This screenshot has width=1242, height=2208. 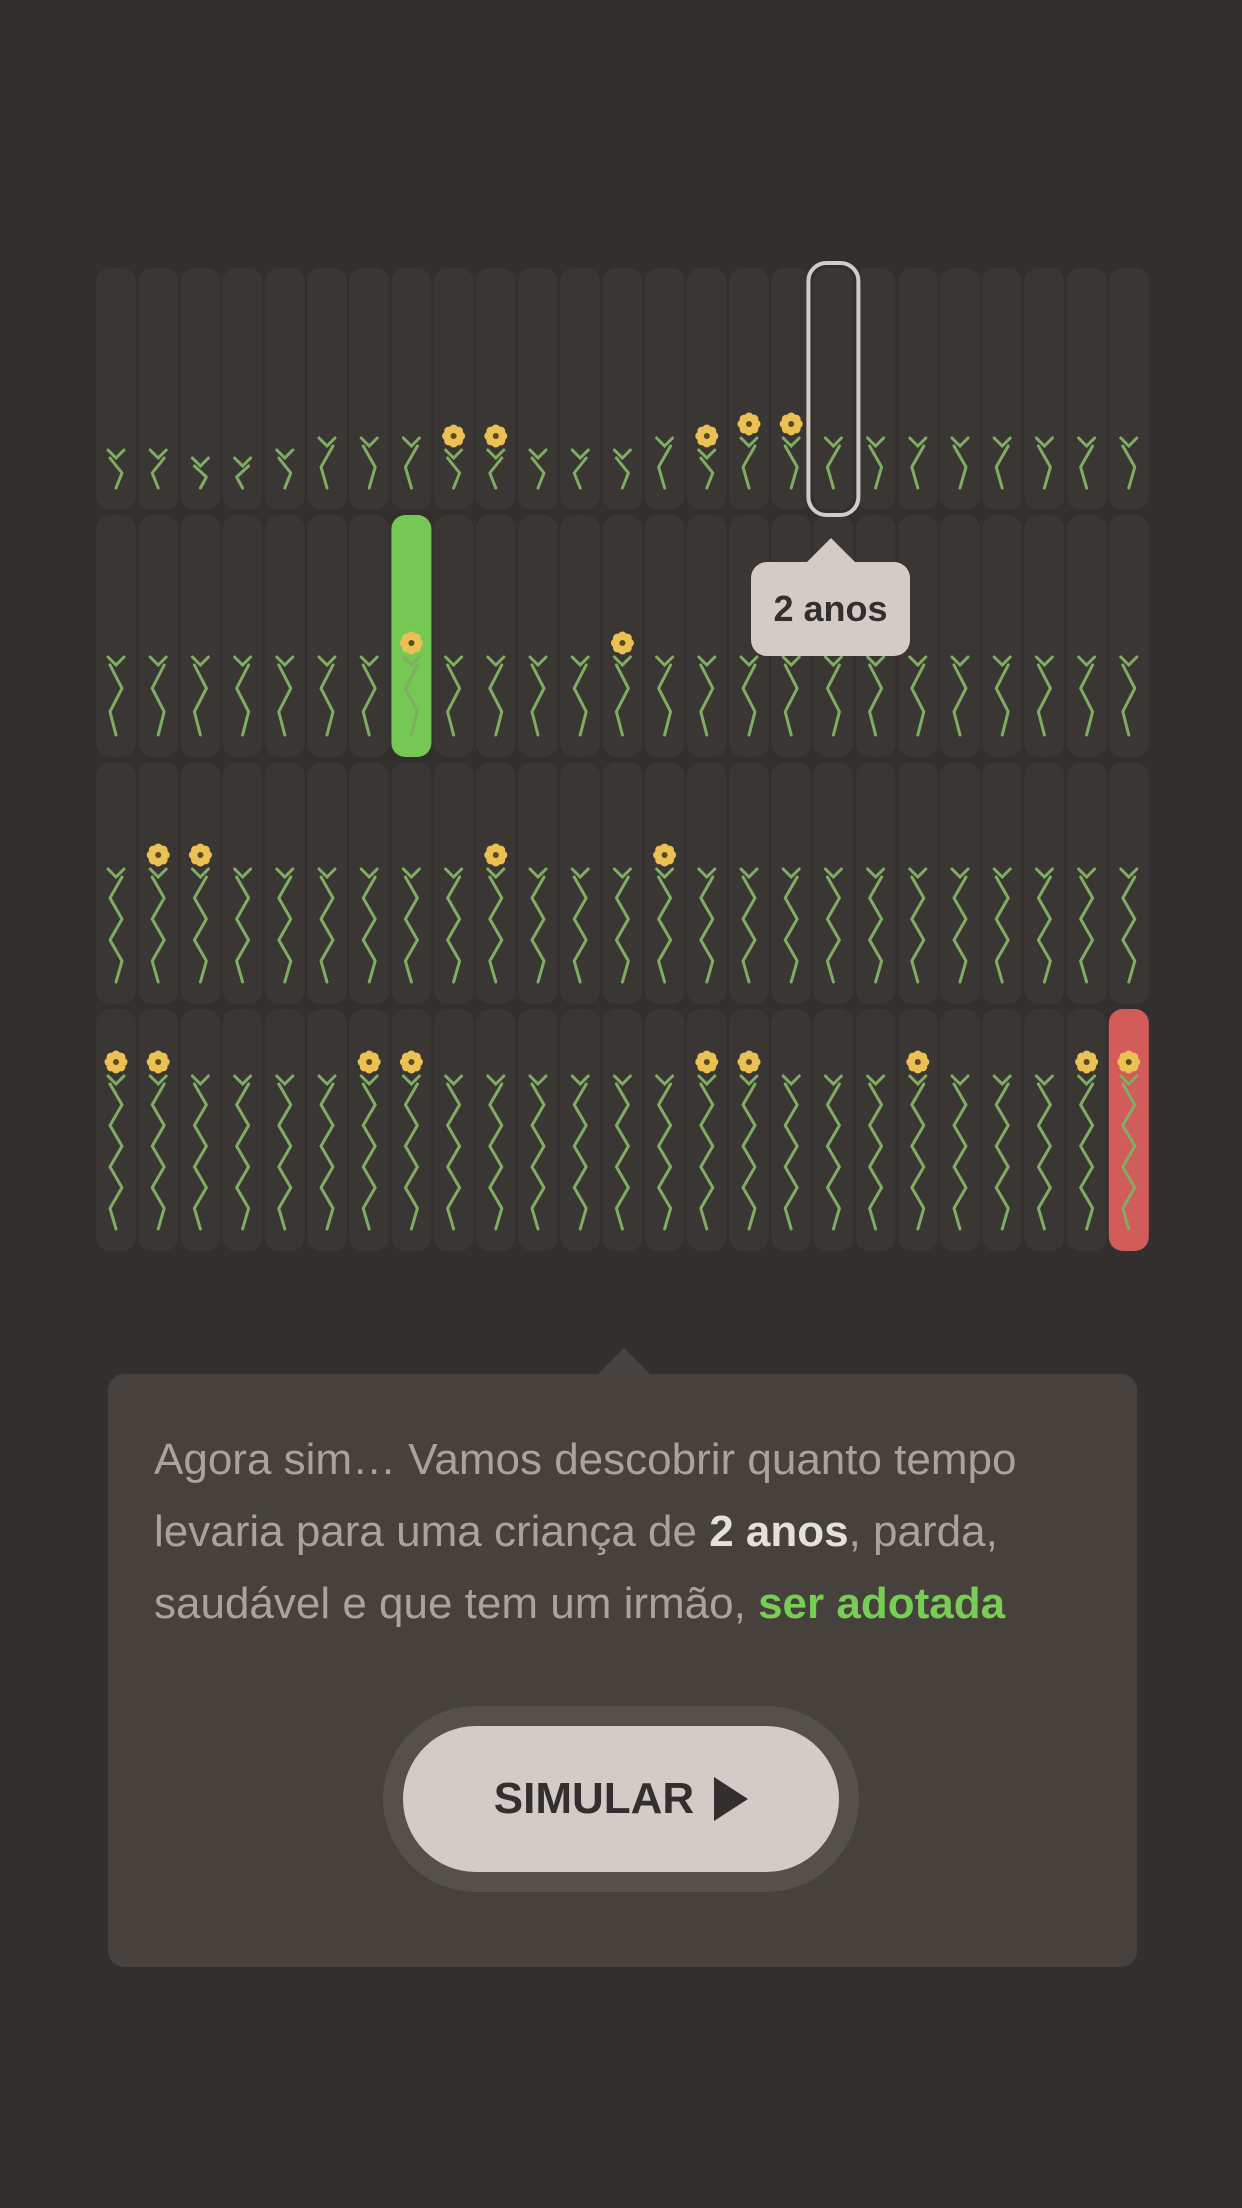 I want to click on age-tooltip-label: 2 anos, so click(x=830, y=608).